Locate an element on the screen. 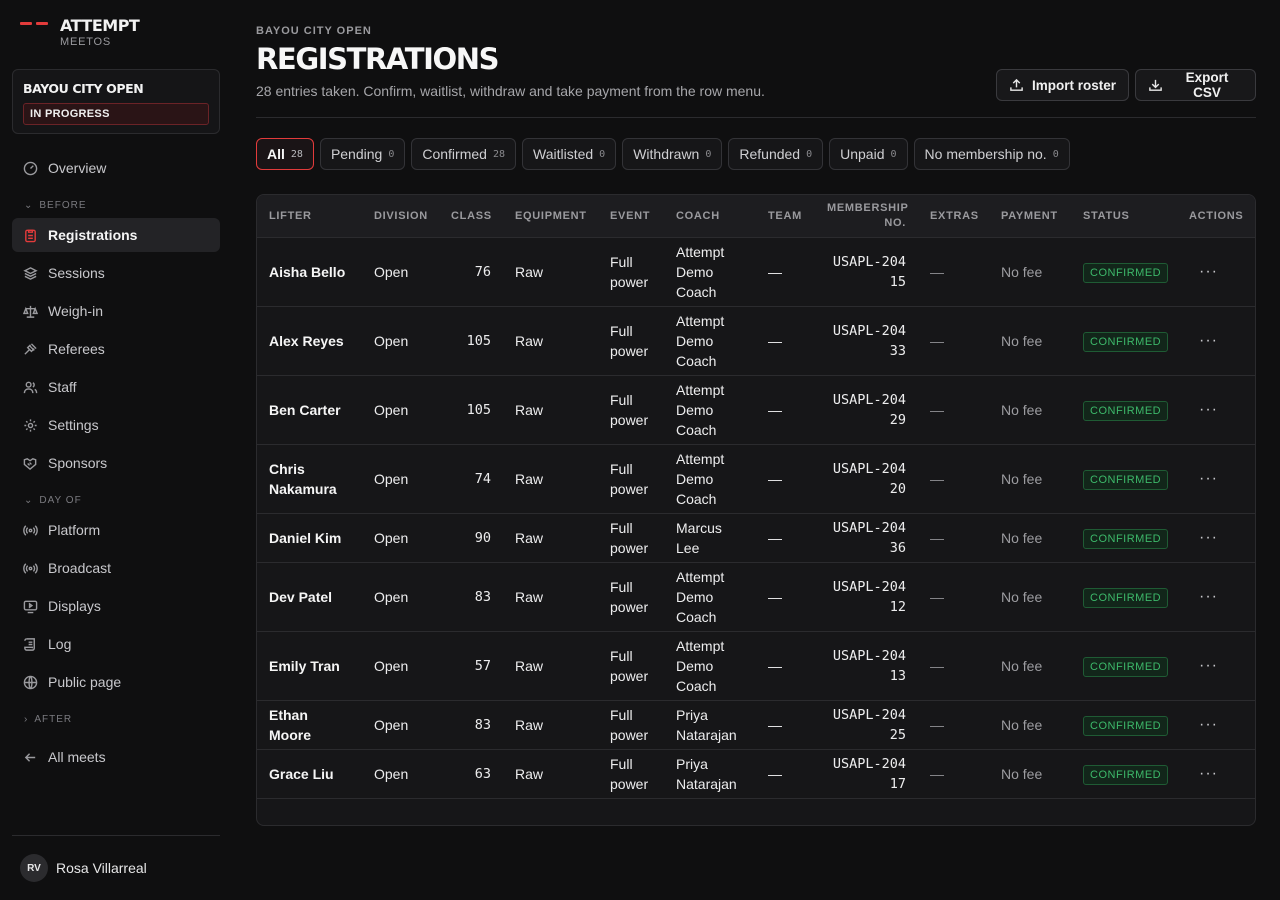 Image resolution: width=1280 pixels, height=900 pixels. nav-item-public-page: Public page is located at coordinates (116, 682).